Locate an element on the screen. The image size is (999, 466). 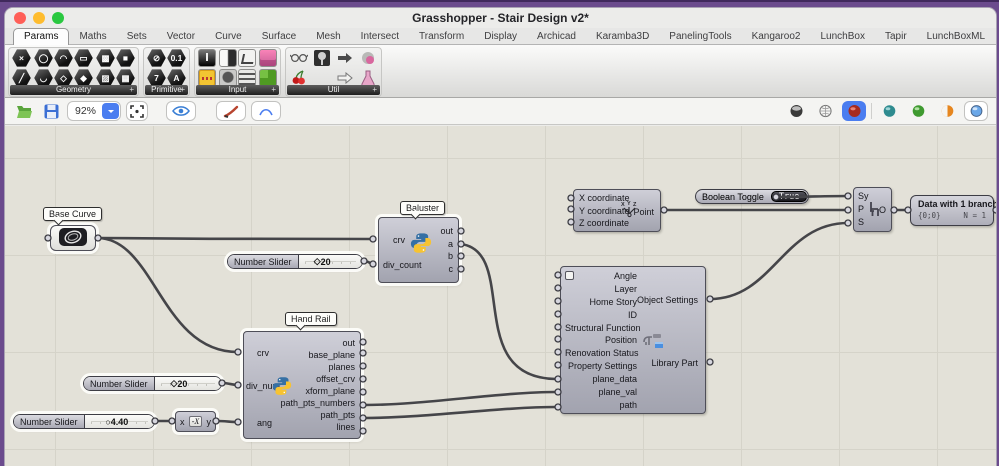
open-file-icon is located at coordinates (24, 111).